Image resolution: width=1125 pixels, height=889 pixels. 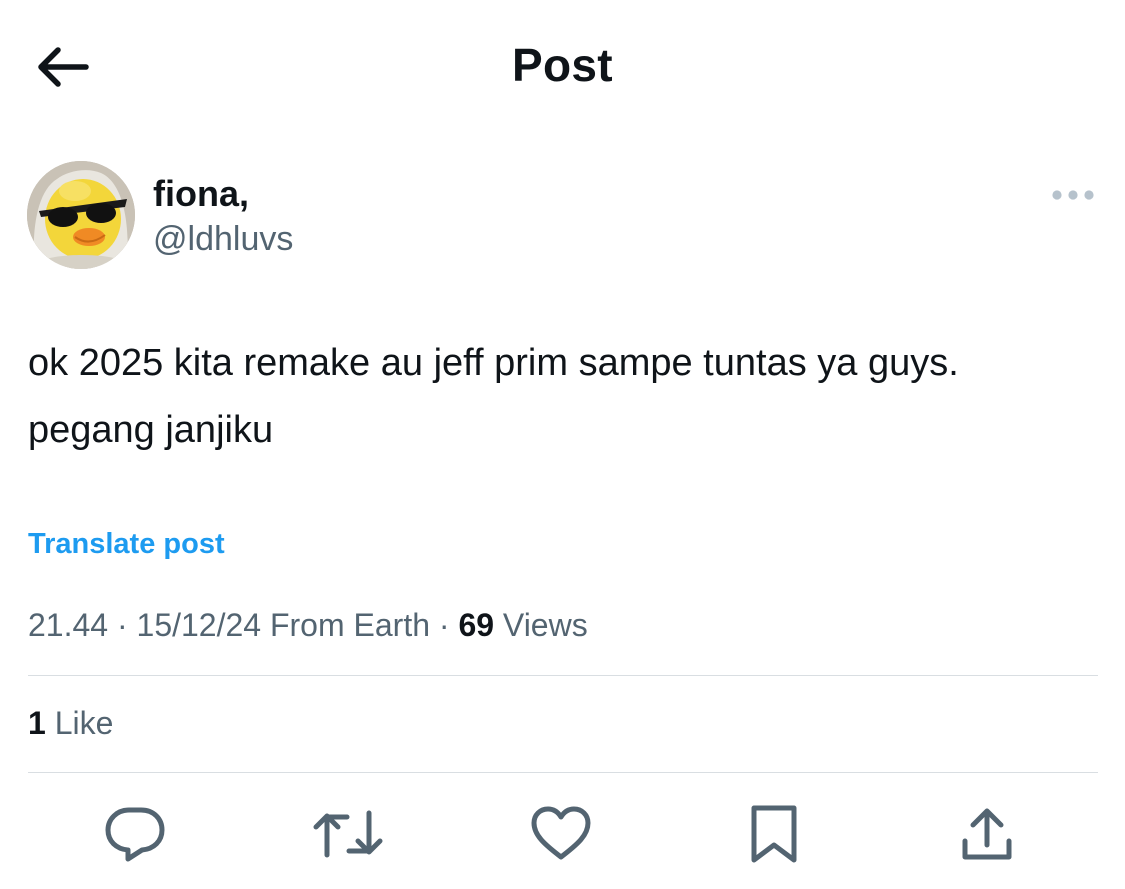 I want to click on header: Post, so click(x=562, y=65).